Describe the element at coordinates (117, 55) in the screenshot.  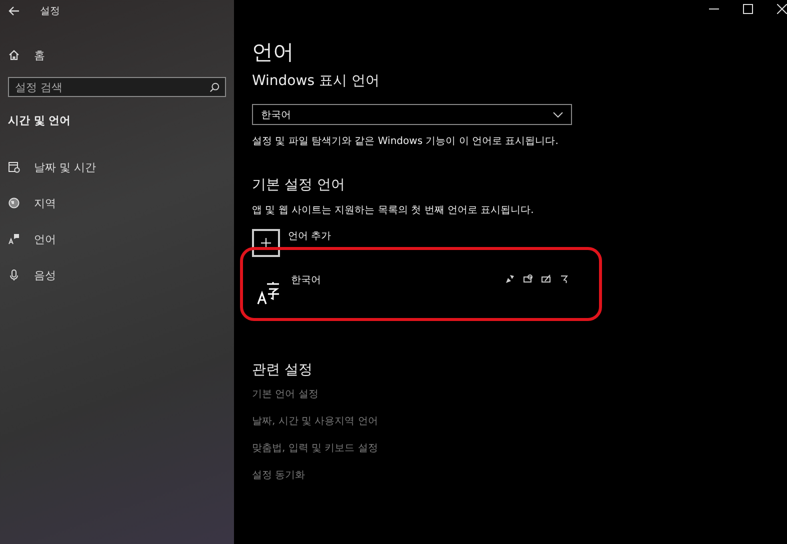
I see `home-nav-item: 홈` at that location.